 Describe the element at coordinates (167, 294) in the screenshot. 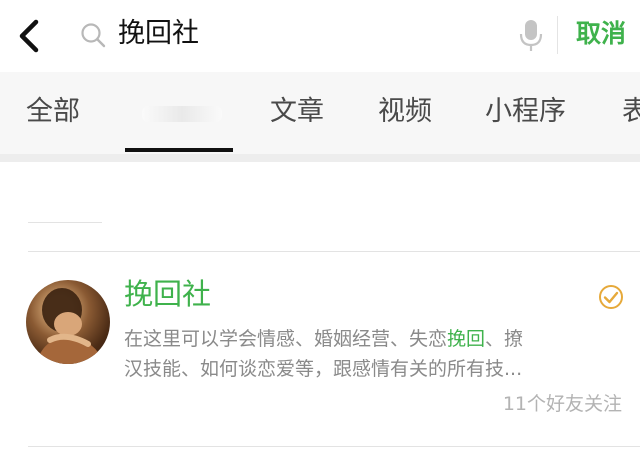

I see `account-name: 挽回社` at that location.